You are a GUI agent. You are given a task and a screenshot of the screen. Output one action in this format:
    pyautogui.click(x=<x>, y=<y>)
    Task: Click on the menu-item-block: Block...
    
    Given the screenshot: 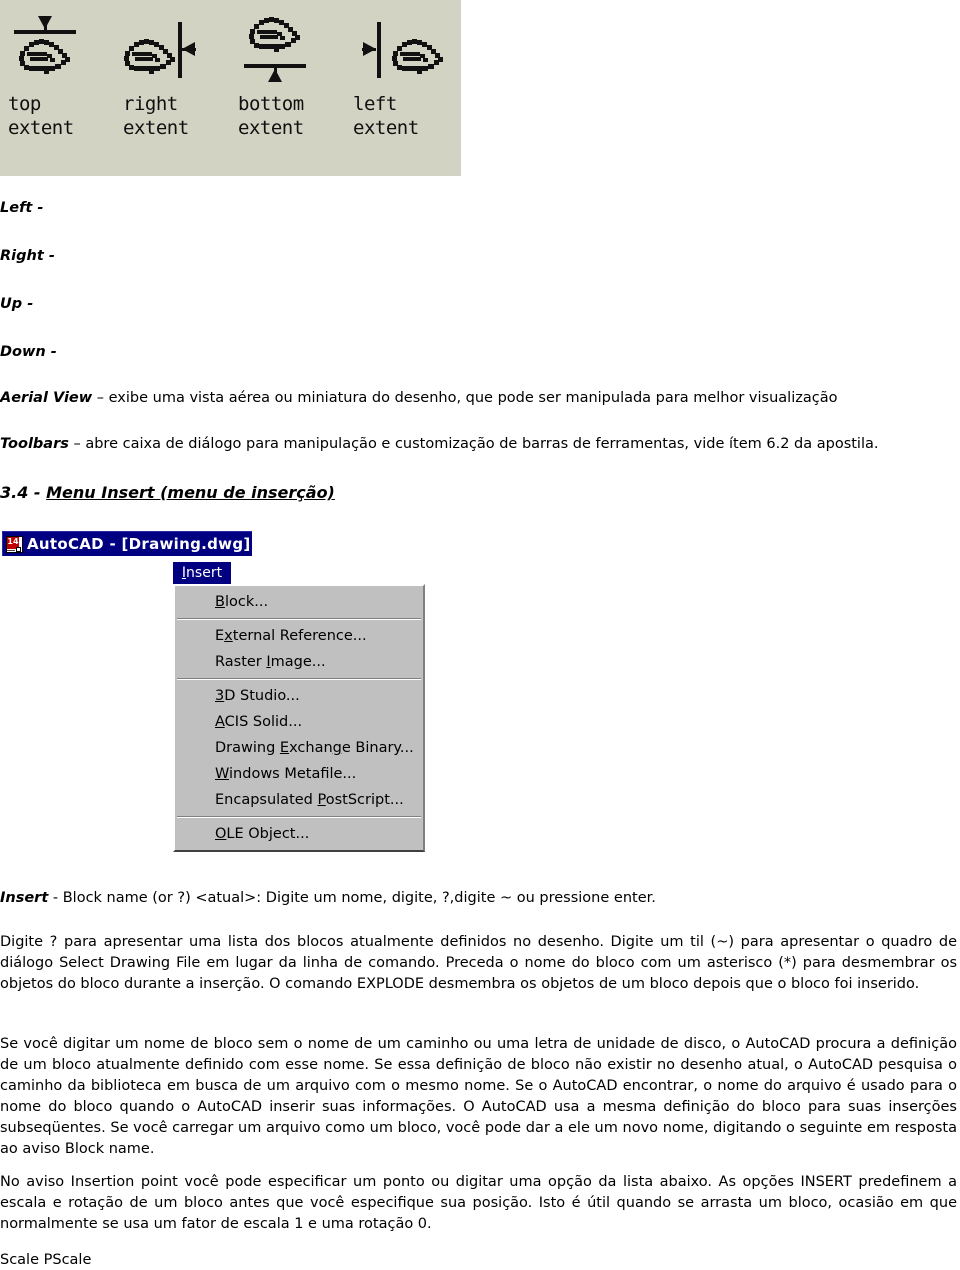 What is the action you would take?
    pyautogui.click(x=299, y=602)
    